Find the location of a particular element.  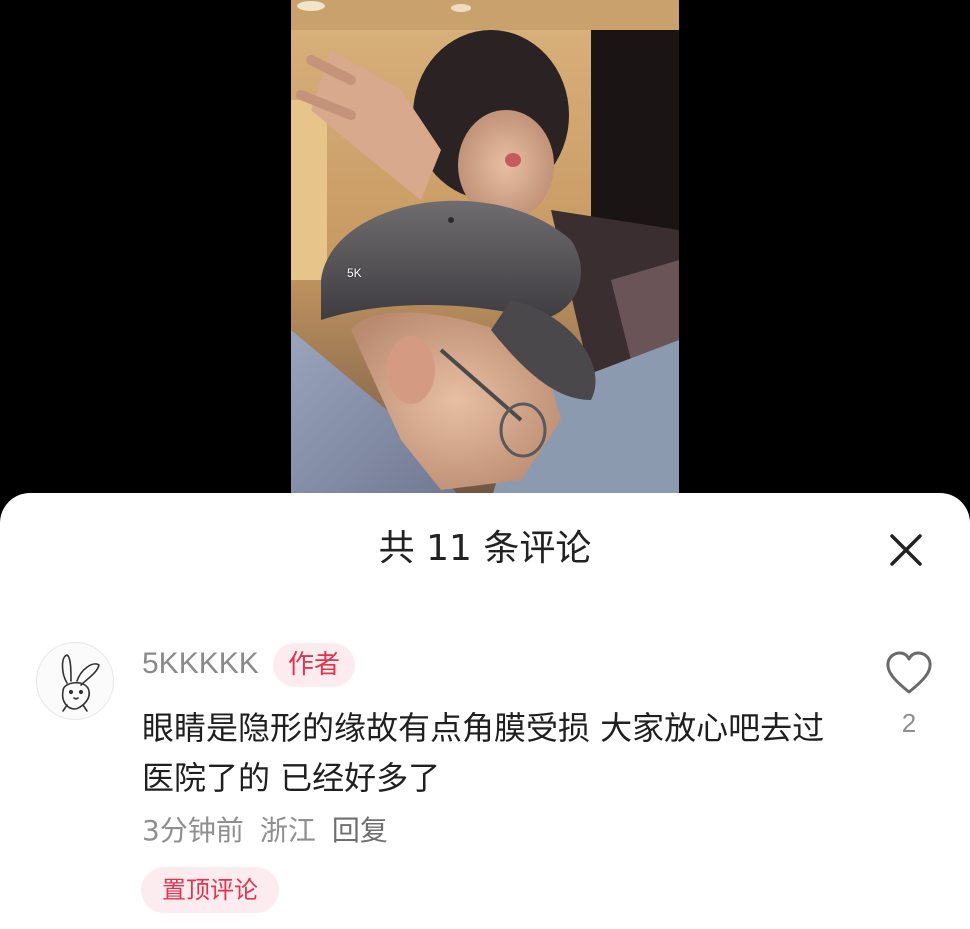

heart-outline-icon is located at coordinates (909, 672).